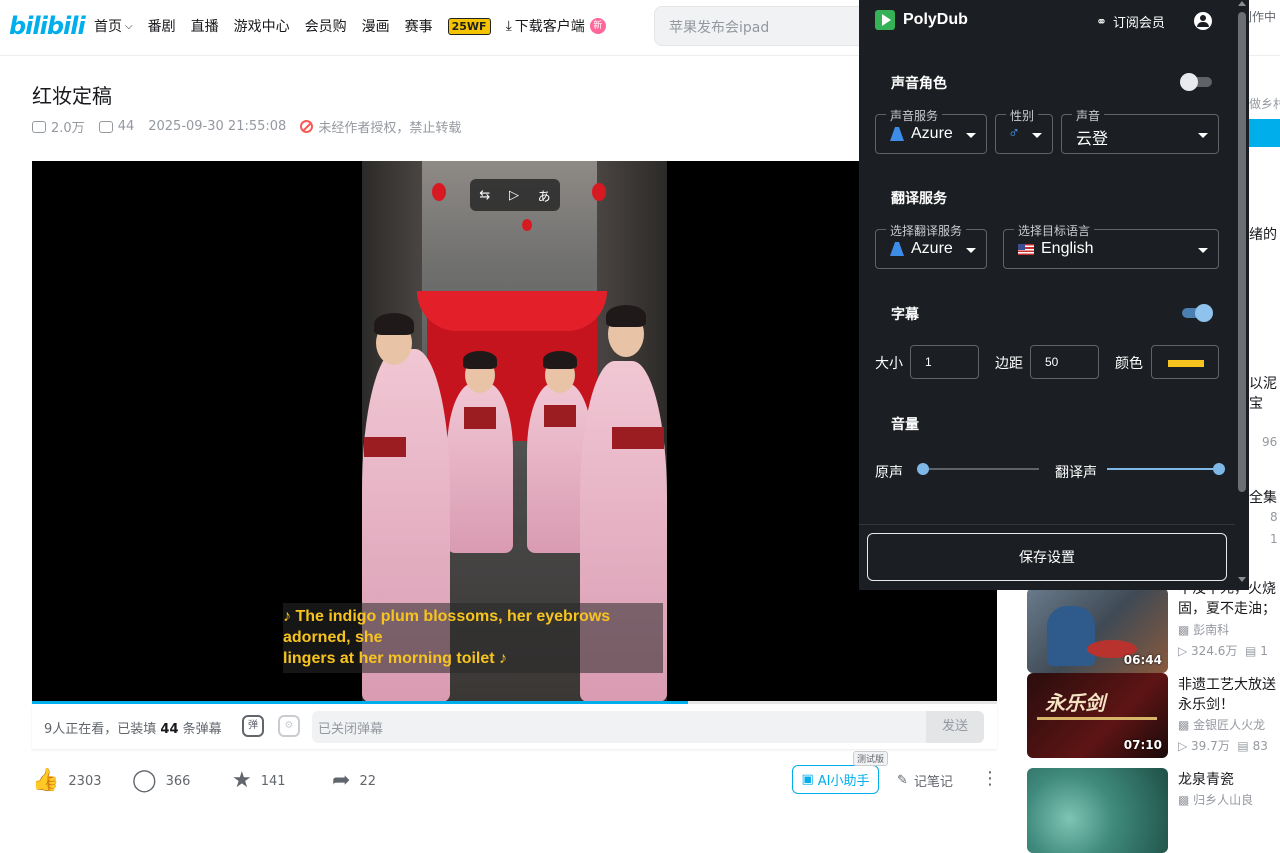 Image resolution: width=1280 pixels, height=853 pixels. I want to click on main-nav: 首页 ⌵ 番剧 直播 游戏中心 会员购 漫画 赛事 25WF ⤓ 下载客户端 新, so click(357, 26).